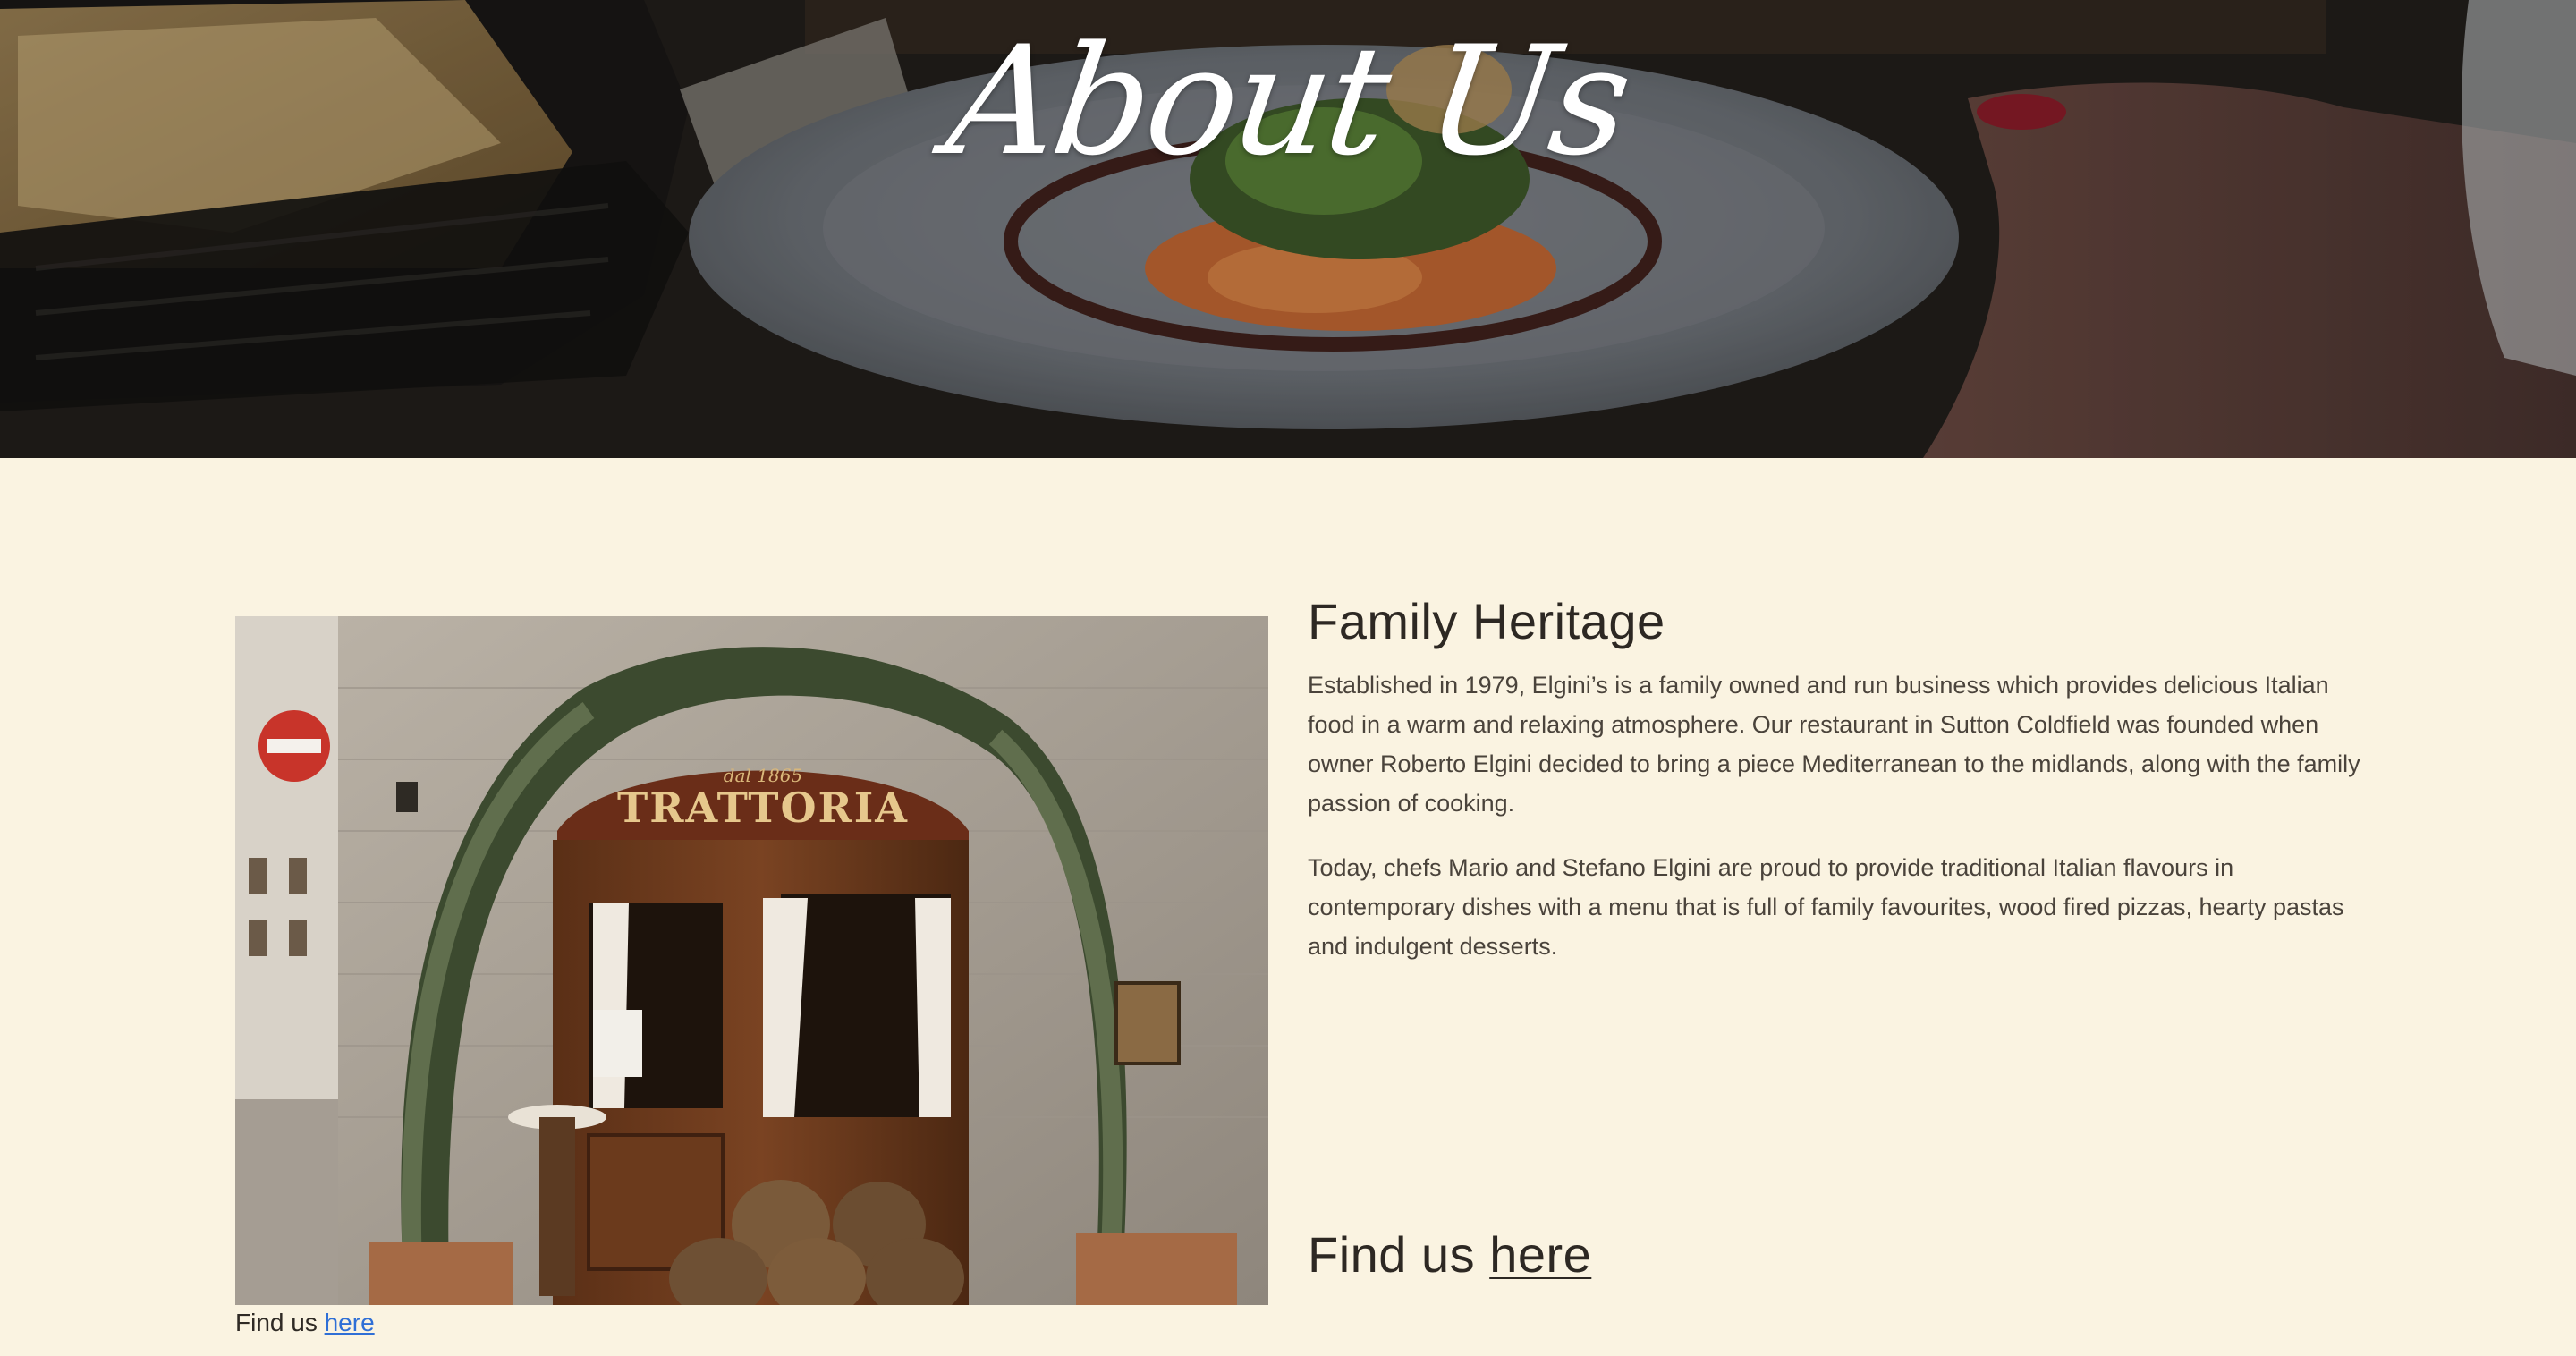 This screenshot has width=2576, height=1356. Describe the element at coordinates (276, 1322) in the screenshot. I see `caption-prefix: Find us` at that location.